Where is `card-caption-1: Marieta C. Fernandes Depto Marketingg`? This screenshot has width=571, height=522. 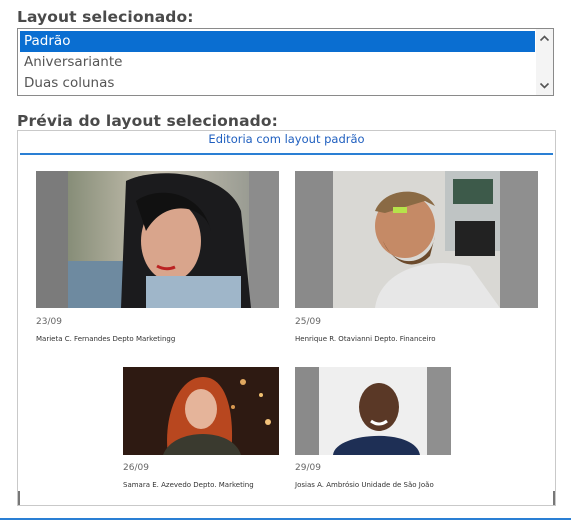
card-caption-1: Marieta C. Fernandes Depto Marketingg is located at coordinates (106, 339).